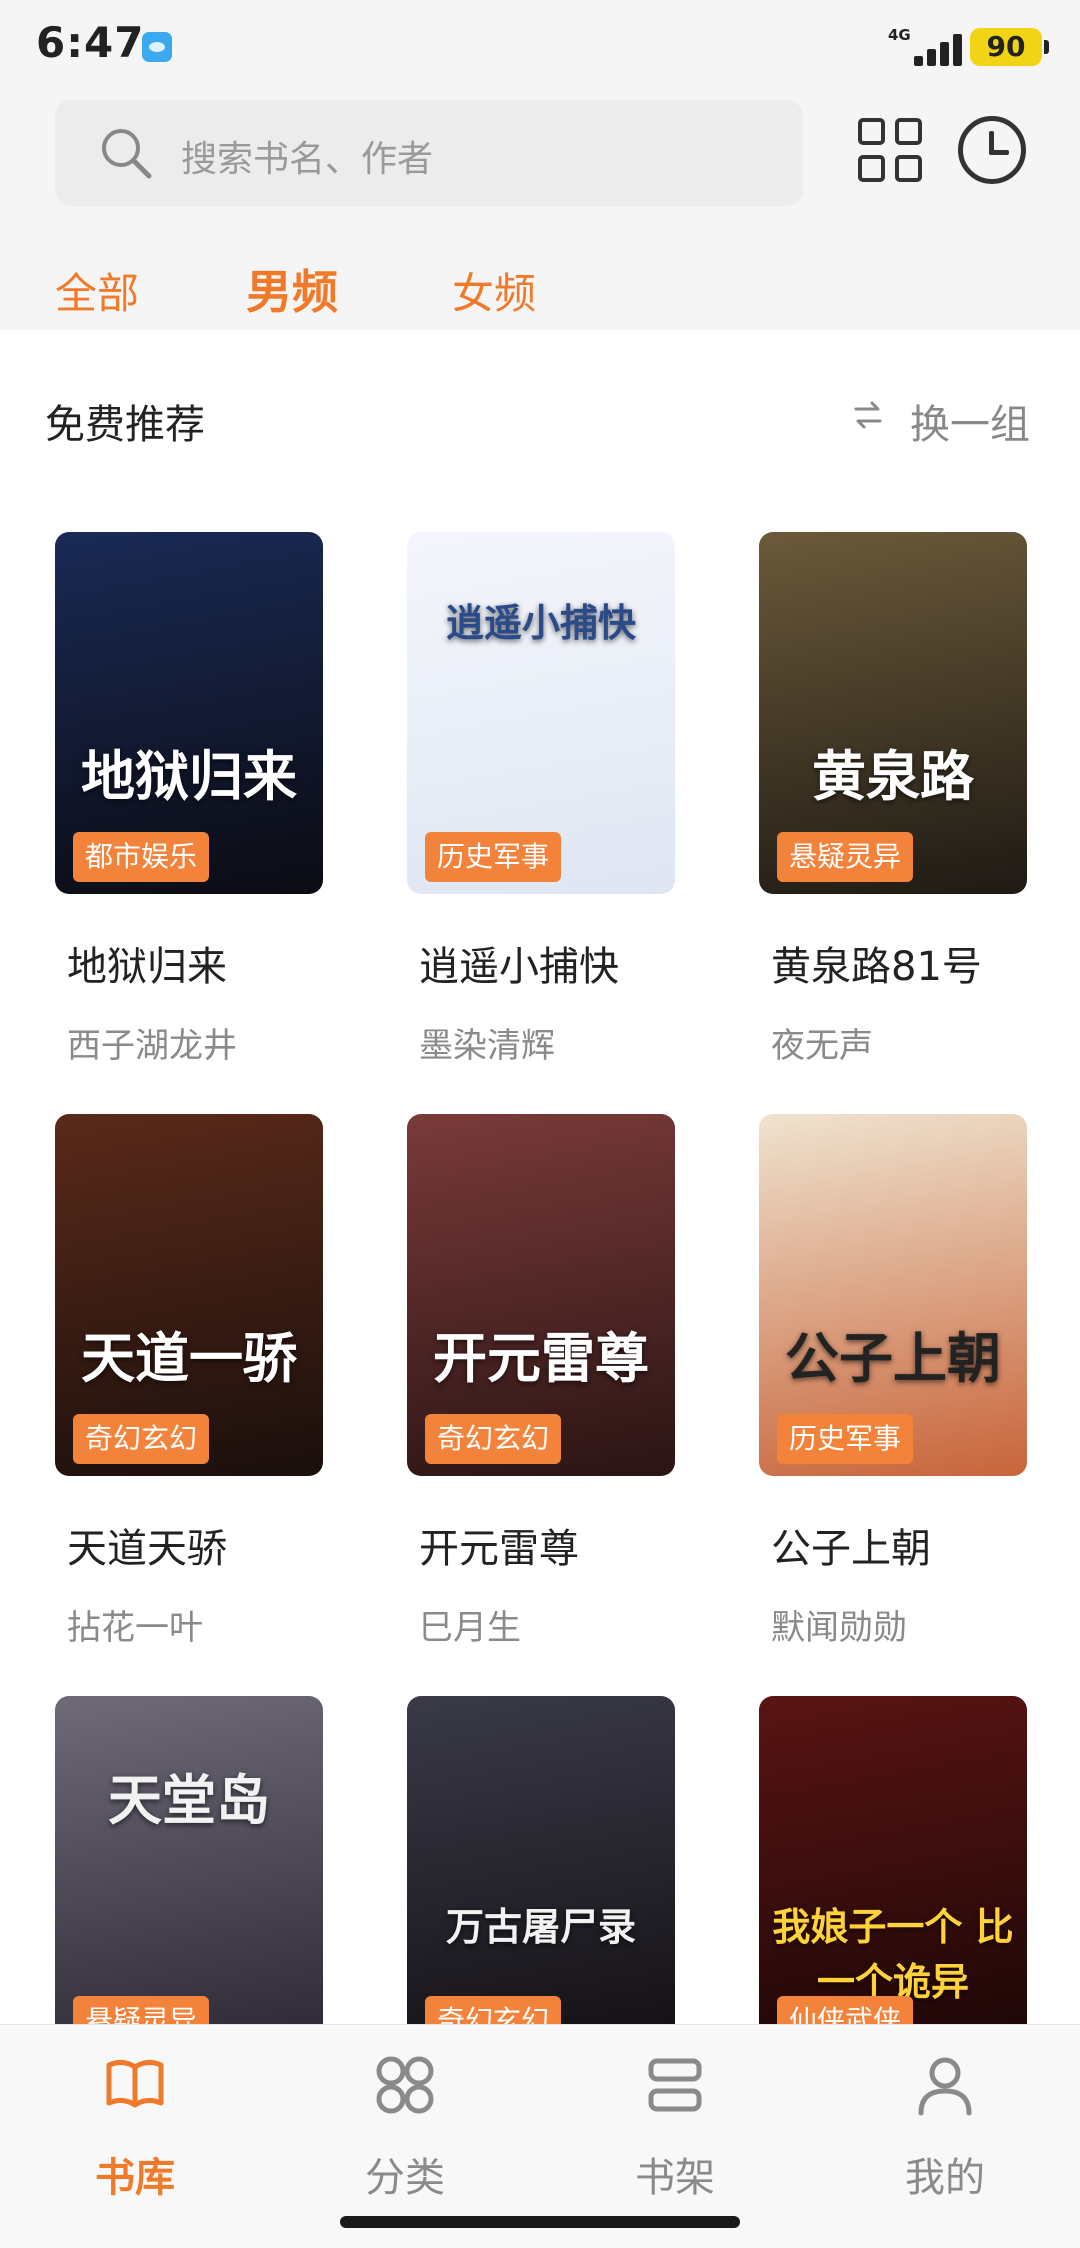  What do you see at coordinates (494, 290) in the screenshot?
I see `tab-female: 女频` at bounding box center [494, 290].